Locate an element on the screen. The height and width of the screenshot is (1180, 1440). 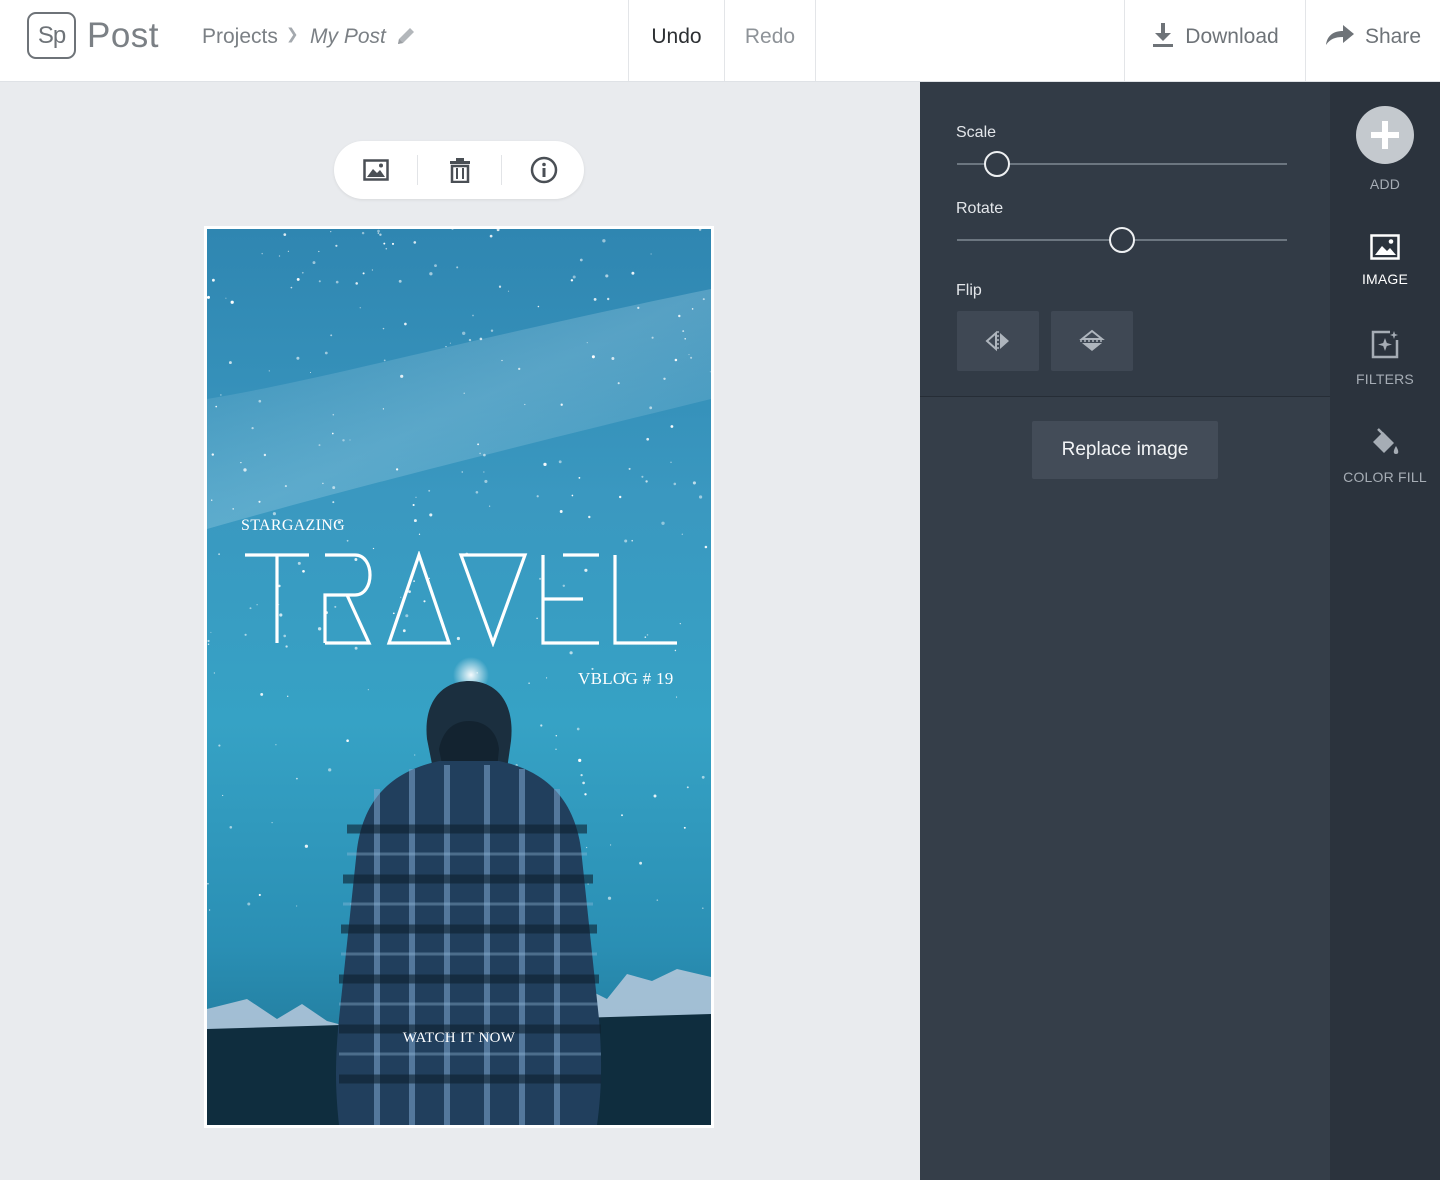
flip-vertical-icon is located at coordinates (1092, 340).